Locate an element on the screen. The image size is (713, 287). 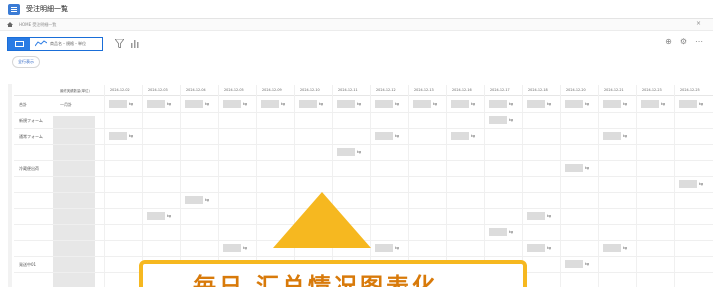
table-row: 新規フォーム is located at coordinates (363, 121).